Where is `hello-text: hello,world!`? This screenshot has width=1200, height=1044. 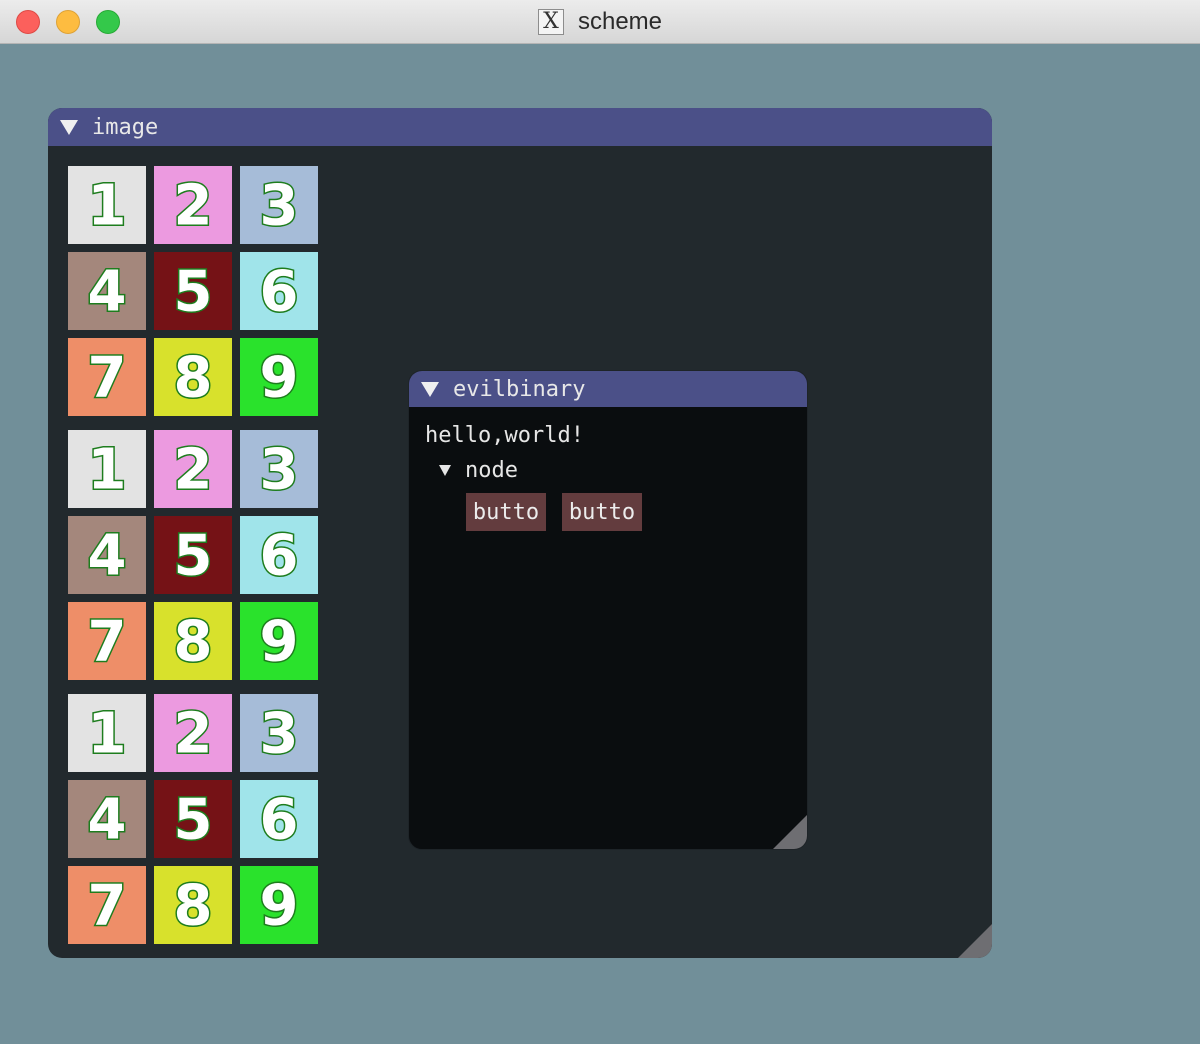
hello-text: hello,world! is located at coordinates (504, 435).